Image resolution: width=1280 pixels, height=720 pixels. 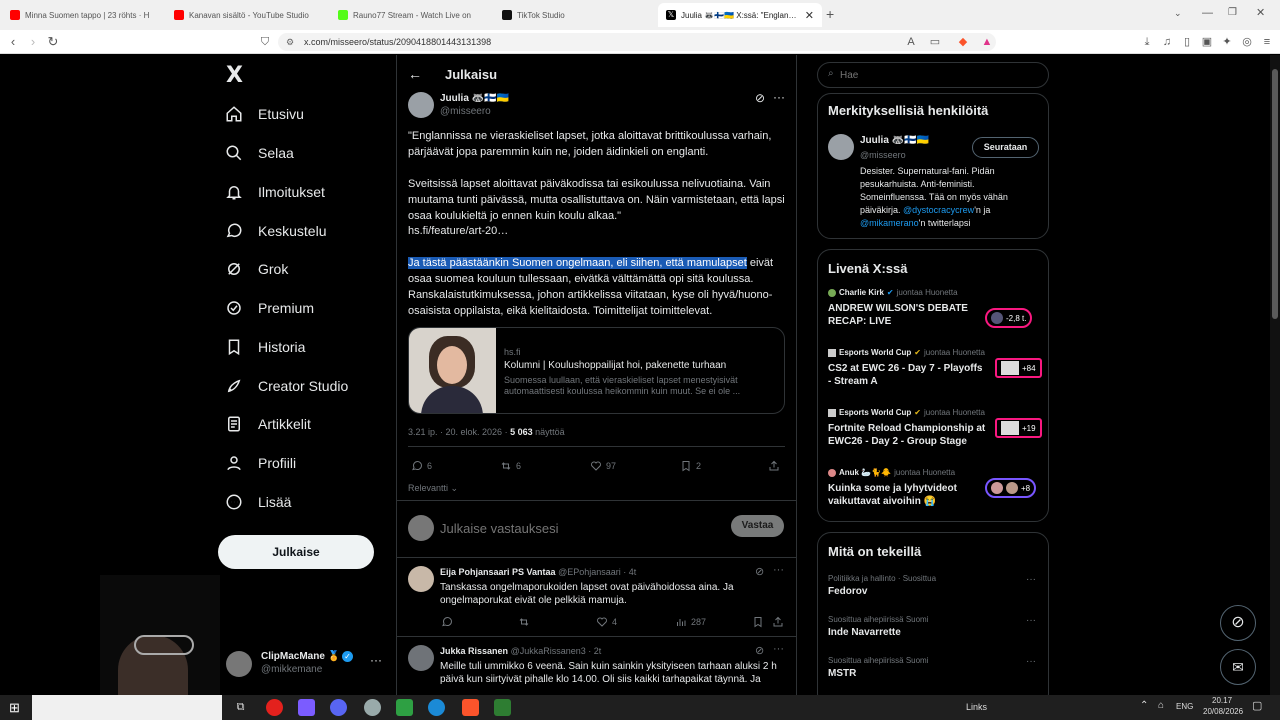 I want to click on scrollbar-thumb, so click(x=1275, y=194).